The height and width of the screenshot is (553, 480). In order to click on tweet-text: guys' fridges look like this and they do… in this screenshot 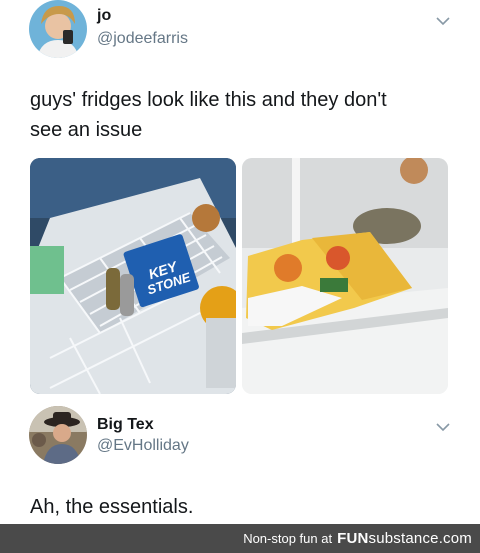, I will do `click(208, 115)`.